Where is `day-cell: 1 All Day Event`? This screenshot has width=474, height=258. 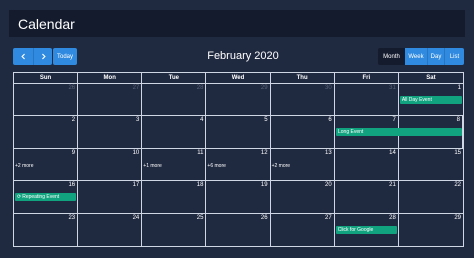 day-cell: 1 All Day Event is located at coordinates (431, 99).